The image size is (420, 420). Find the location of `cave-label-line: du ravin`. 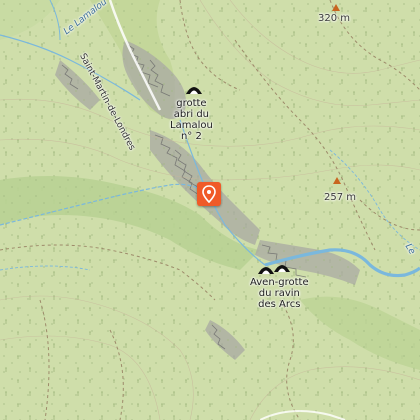

cave-label-line: du ravin is located at coordinates (279, 293).